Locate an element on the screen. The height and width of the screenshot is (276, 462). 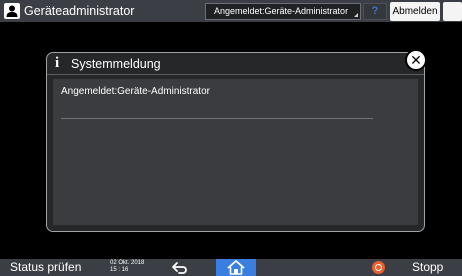
login-status-field: Angemeldet:Geräte-Administrator is located at coordinates (283, 11).